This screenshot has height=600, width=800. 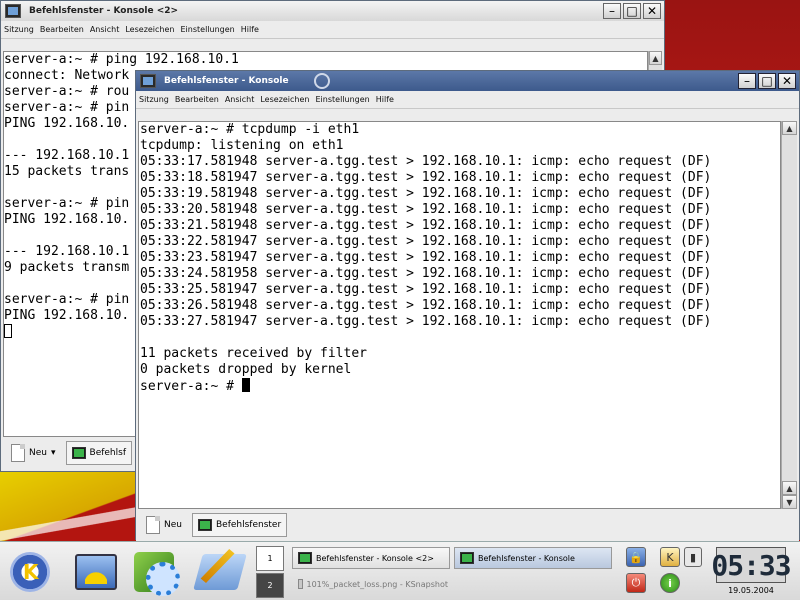 What do you see at coordinates (377, 584) in the screenshot?
I see `task-label: 101%_packet_loss.png - KSnapshot` at bounding box center [377, 584].